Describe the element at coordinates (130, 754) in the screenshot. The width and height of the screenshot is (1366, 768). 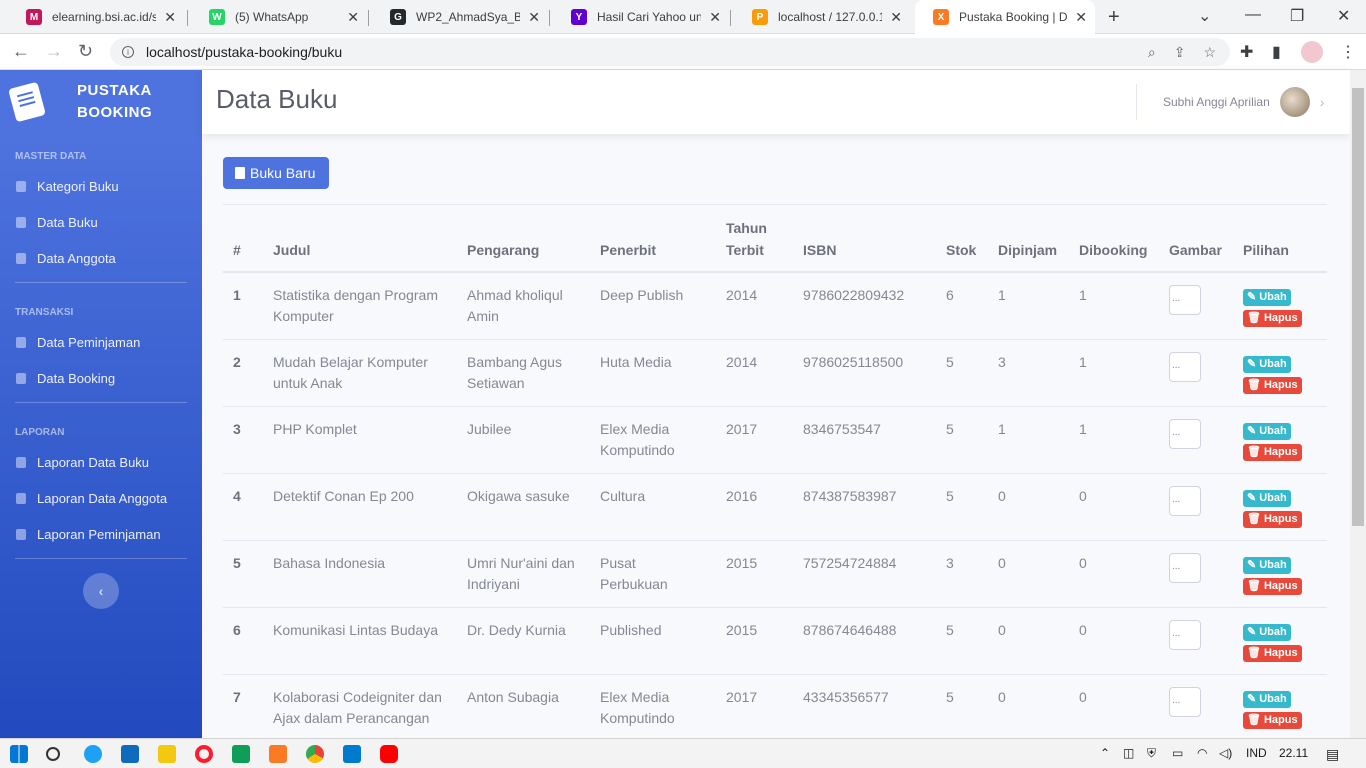
I see `mail-icon` at that location.